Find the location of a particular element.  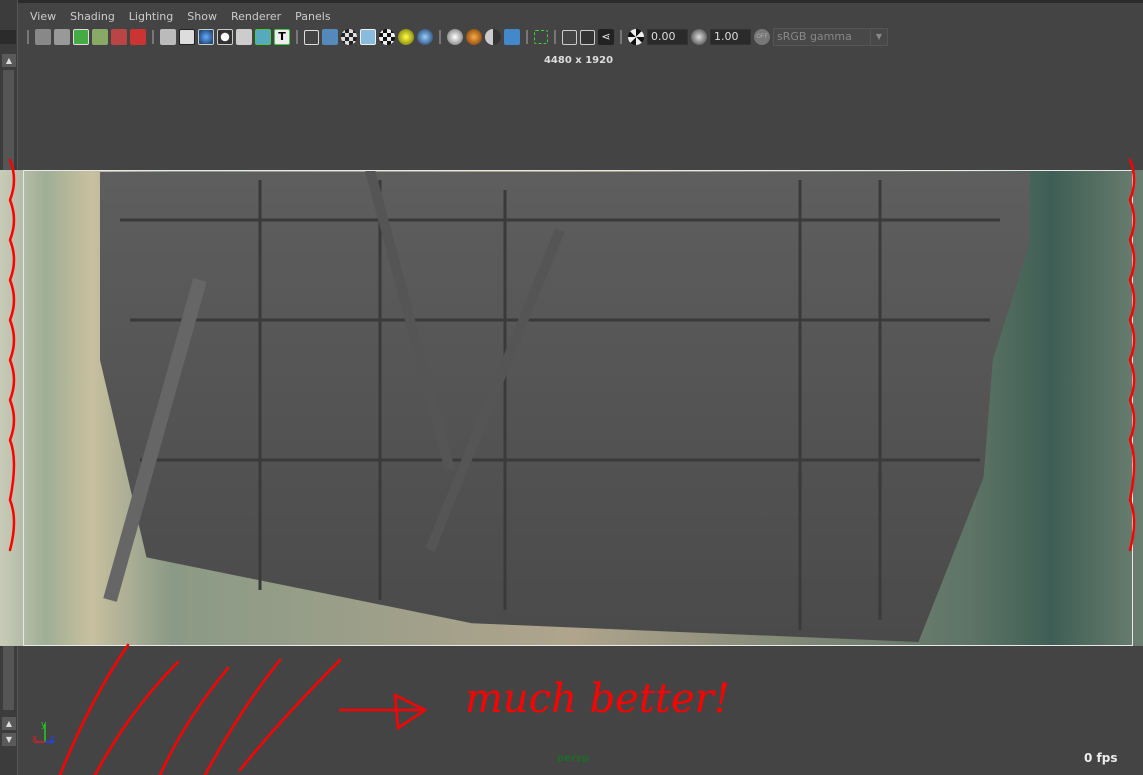

fps-counter: 0 fps is located at coordinates (1101, 758).